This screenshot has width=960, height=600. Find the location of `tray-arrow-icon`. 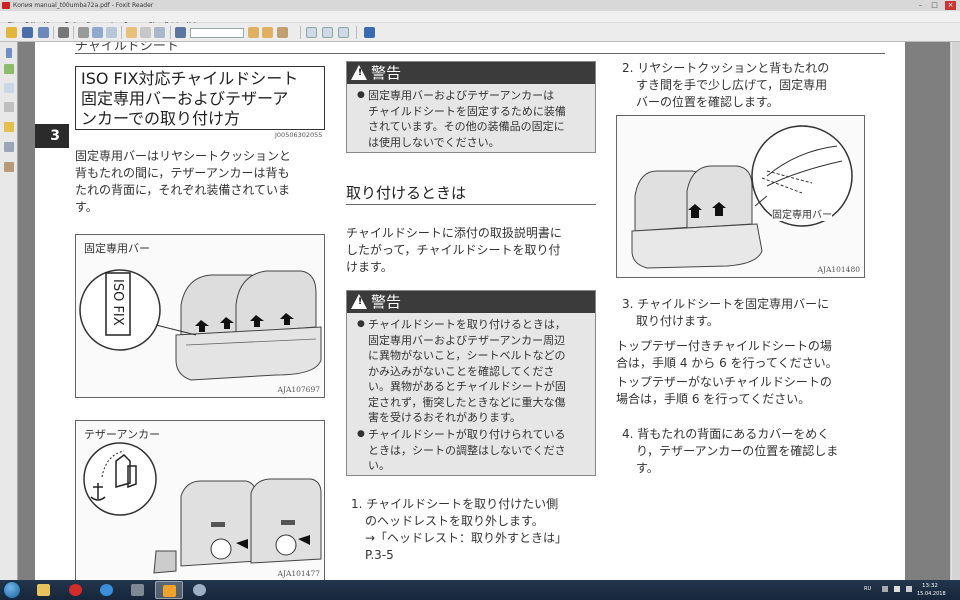

tray-arrow-icon is located at coordinates (885, 589).